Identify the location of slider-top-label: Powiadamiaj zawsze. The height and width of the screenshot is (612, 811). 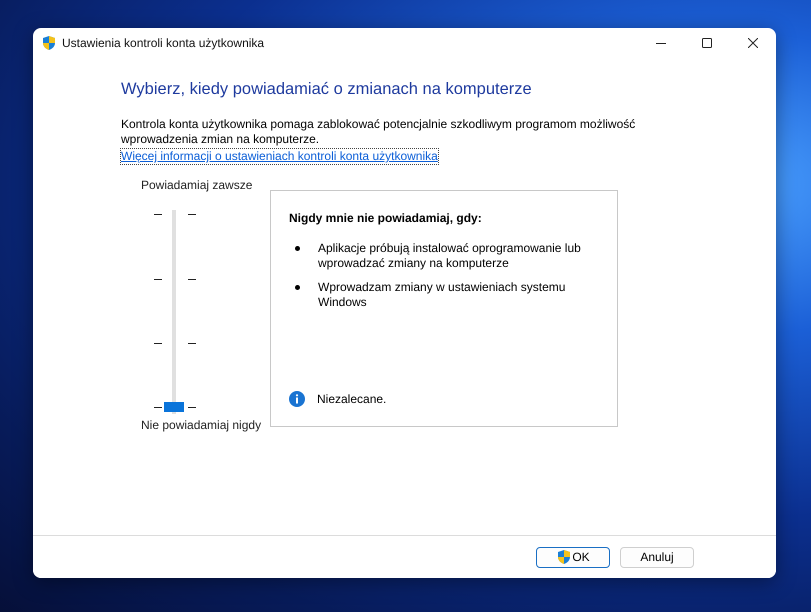
(197, 185).